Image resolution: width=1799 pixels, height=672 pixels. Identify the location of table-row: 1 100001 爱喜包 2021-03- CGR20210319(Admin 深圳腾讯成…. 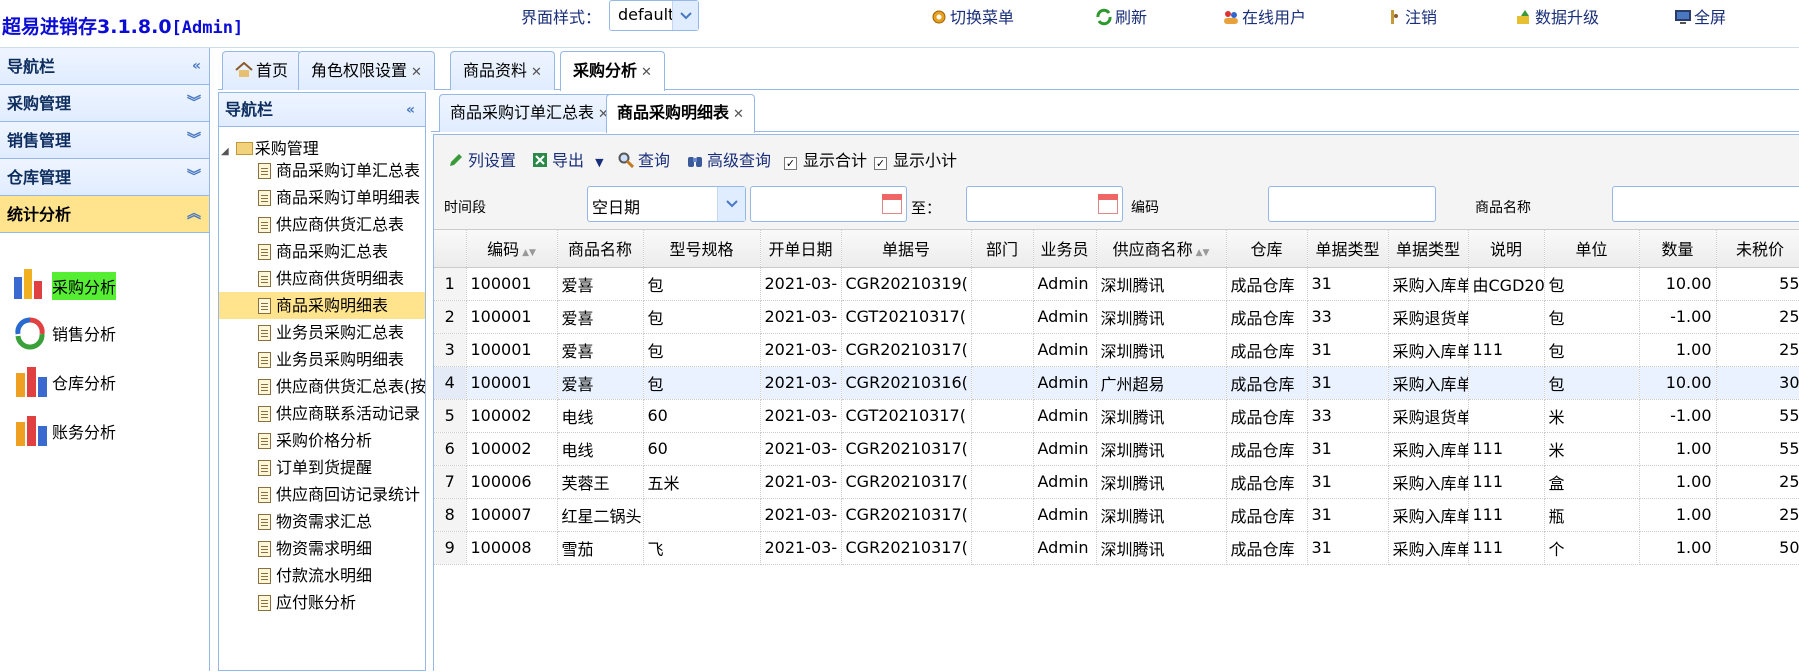
(1116, 284).